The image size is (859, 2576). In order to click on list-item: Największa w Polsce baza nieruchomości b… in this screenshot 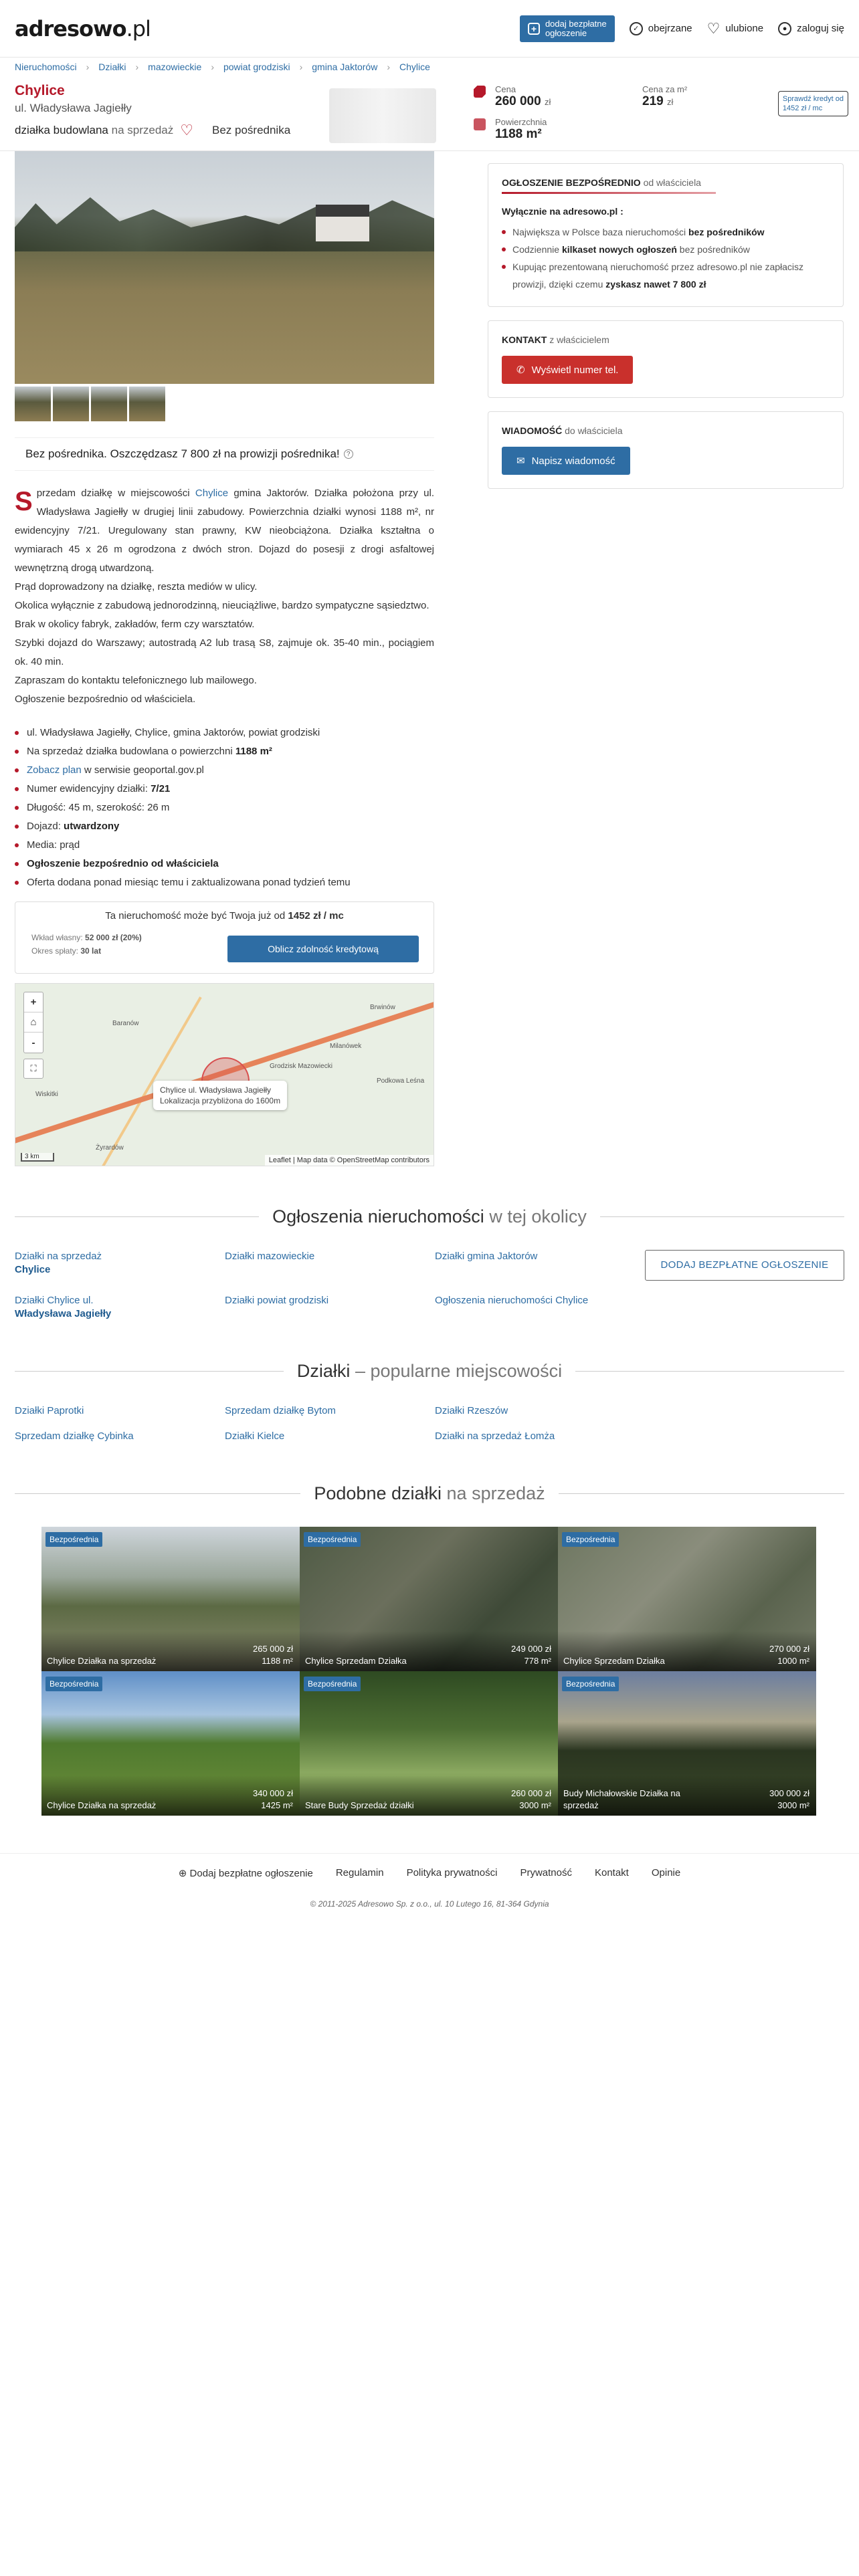, I will do `click(666, 232)`.